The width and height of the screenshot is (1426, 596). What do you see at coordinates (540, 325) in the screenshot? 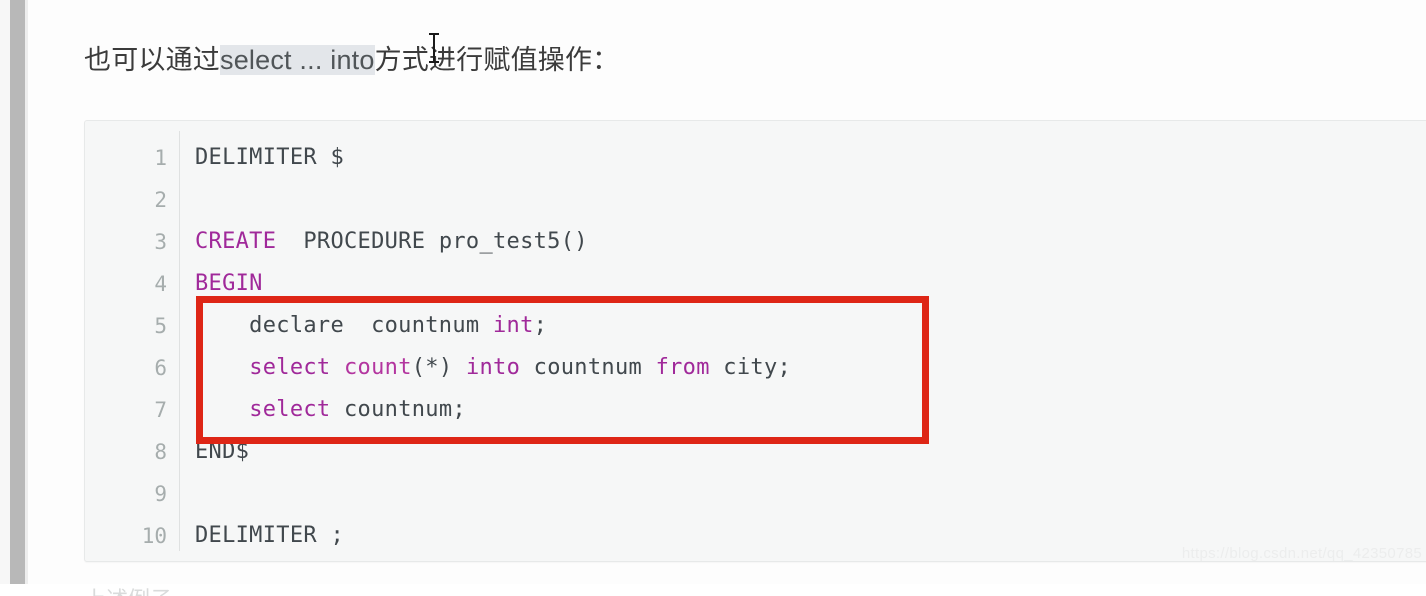
I see `code-token-plain: ;` at bounding box center [540, 325].